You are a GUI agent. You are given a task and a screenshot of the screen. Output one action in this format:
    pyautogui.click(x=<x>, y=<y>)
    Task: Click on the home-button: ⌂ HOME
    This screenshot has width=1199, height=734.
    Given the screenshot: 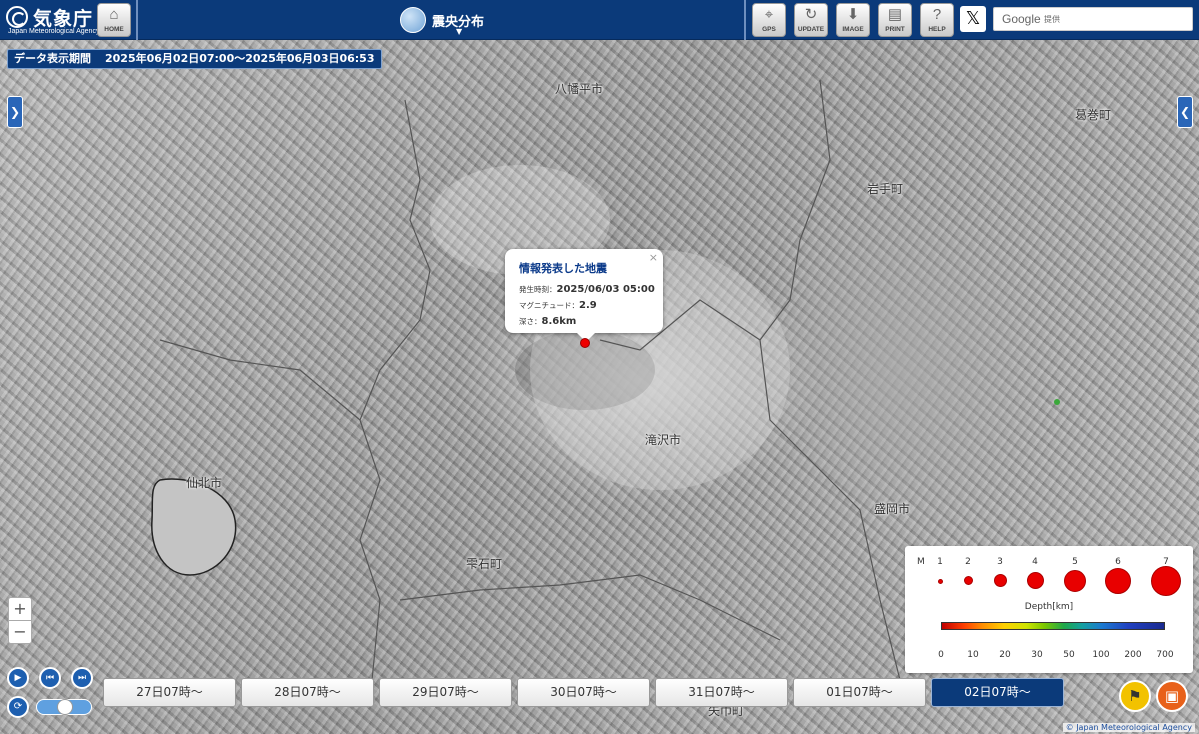 What is the action you would take?
    pyautogui.click(x=114, y=20)
    